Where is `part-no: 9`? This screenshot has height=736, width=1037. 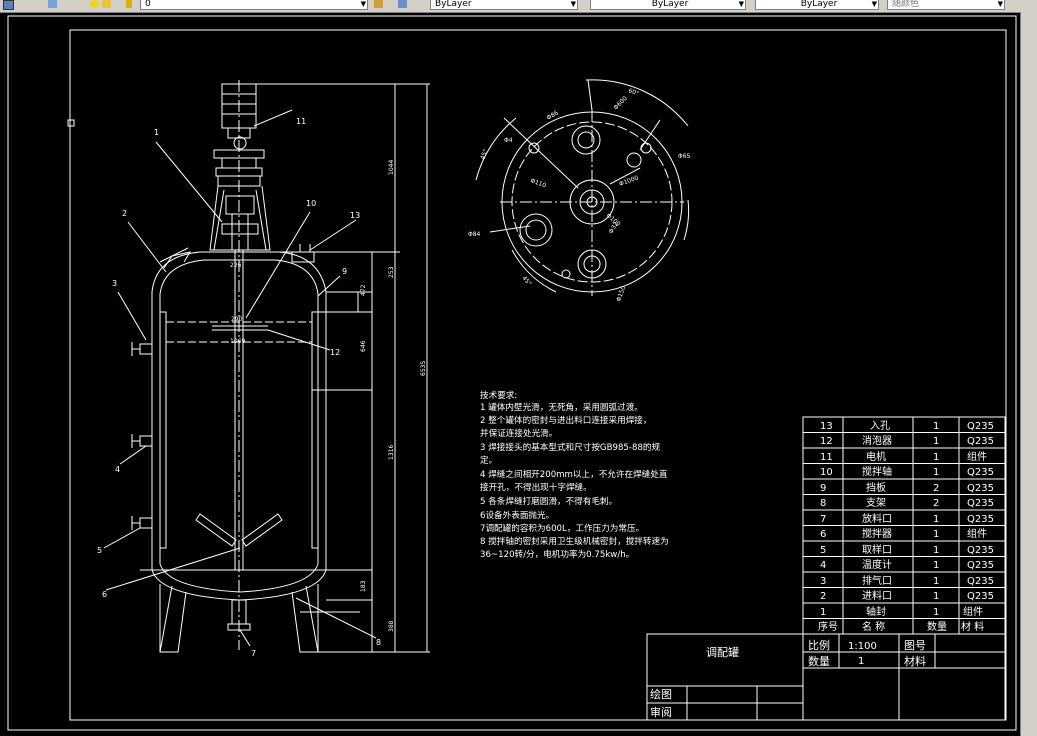
part-no: 9 is located at coordinates (823, 488).